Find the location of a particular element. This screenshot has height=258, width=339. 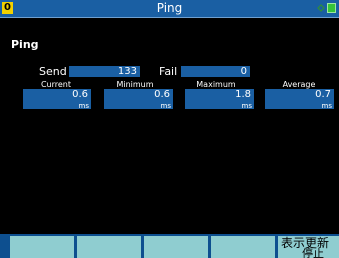

send-value-box: 133 is located at coordinates (104, 71).